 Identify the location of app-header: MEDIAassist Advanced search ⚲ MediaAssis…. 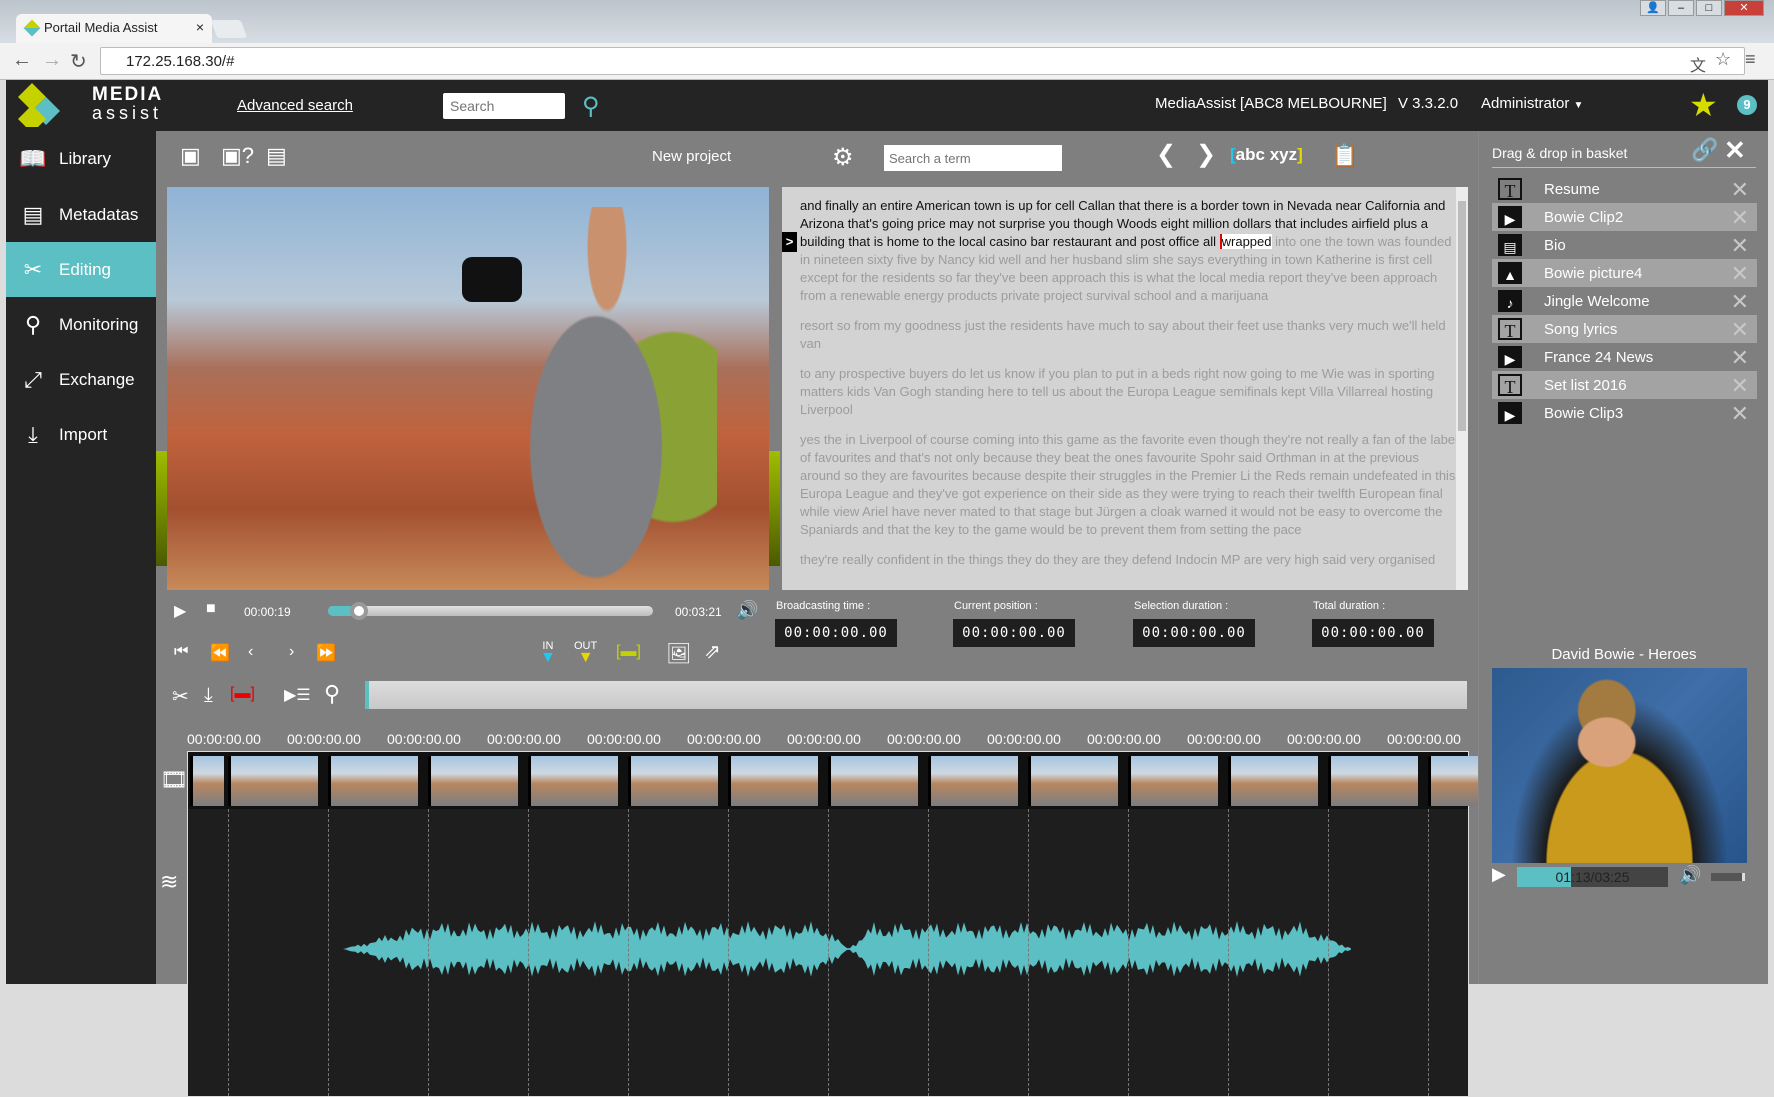
(887, 105).